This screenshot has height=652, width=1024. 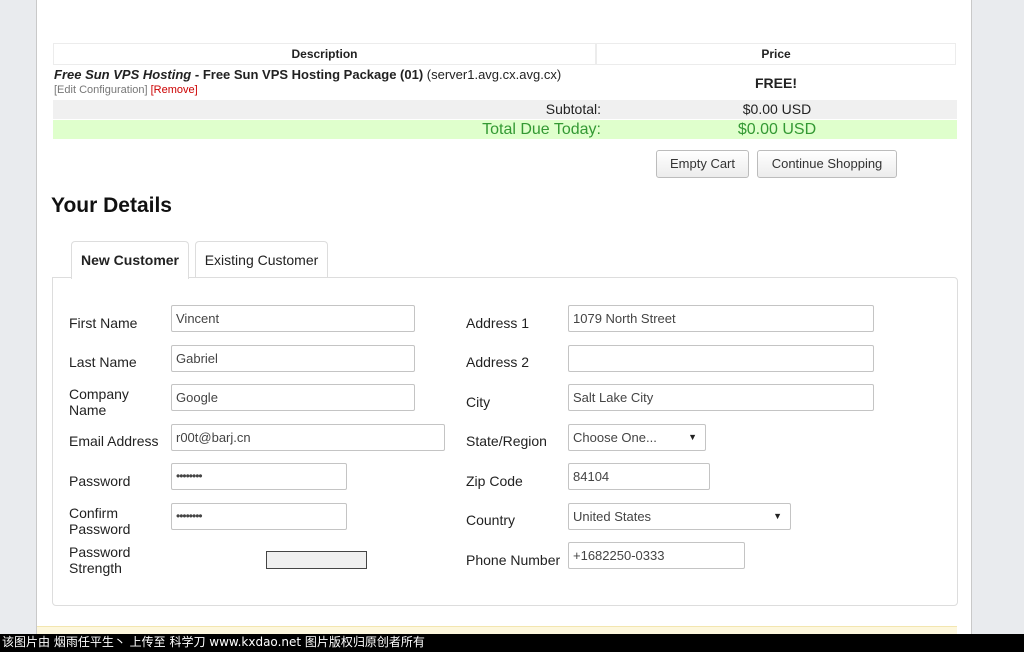 What do you see at coordinates (776, 83) in the screenshot?
I see `product-price: FREE!` at bounding box center [776, 83].